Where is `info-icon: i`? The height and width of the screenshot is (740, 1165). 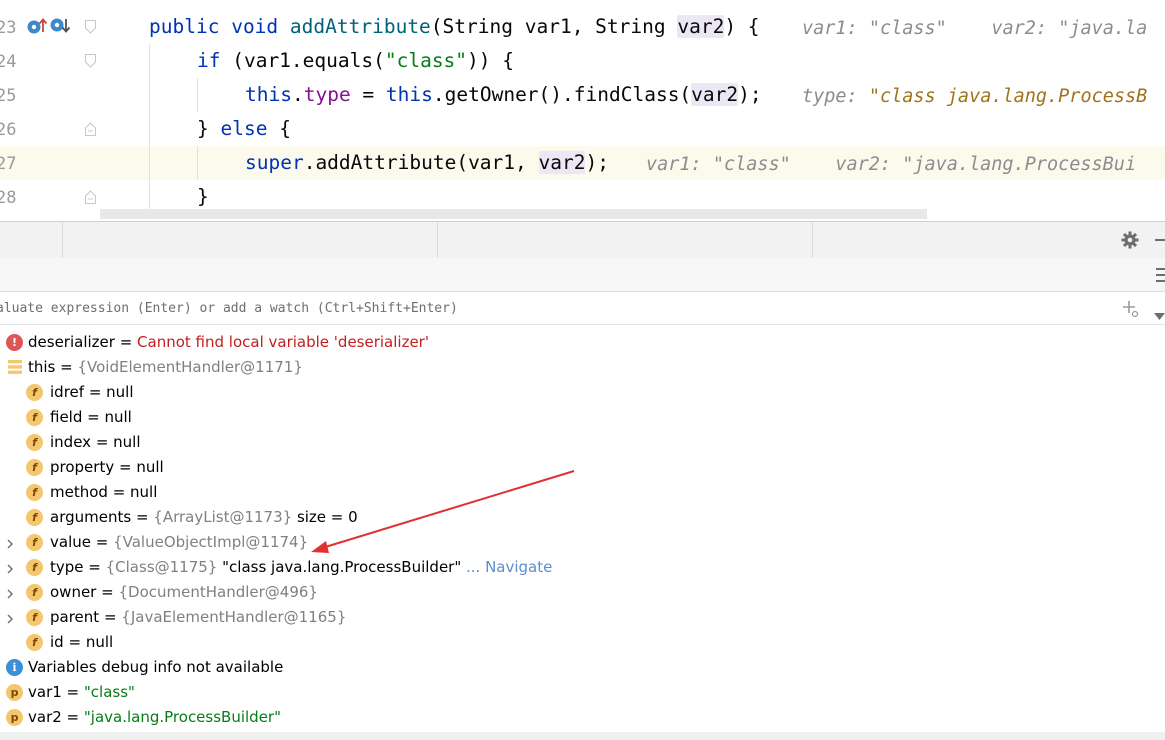 info-icon: i is located at coordinates (14, 667).